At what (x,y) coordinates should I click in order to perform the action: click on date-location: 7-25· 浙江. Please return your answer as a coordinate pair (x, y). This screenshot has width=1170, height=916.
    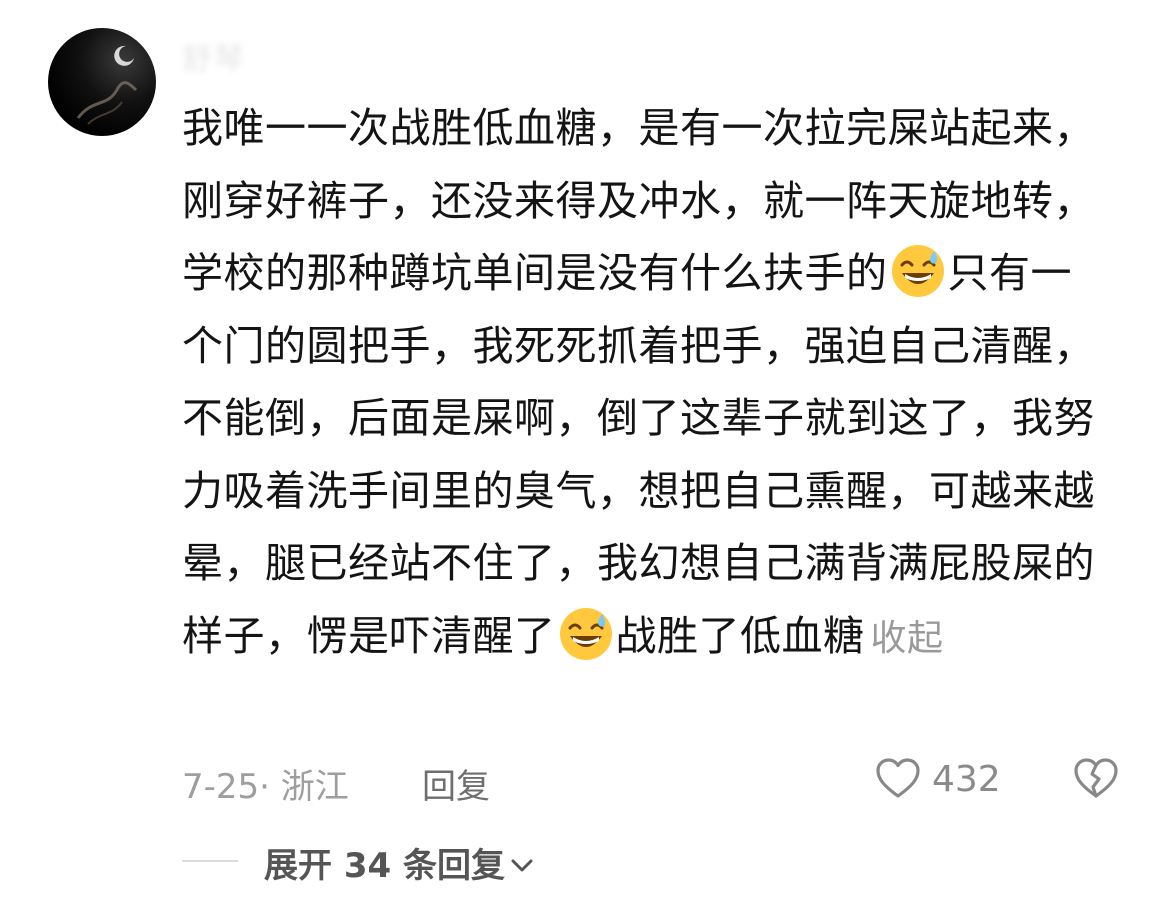
    Looking at the image, I should click on (265, 787).